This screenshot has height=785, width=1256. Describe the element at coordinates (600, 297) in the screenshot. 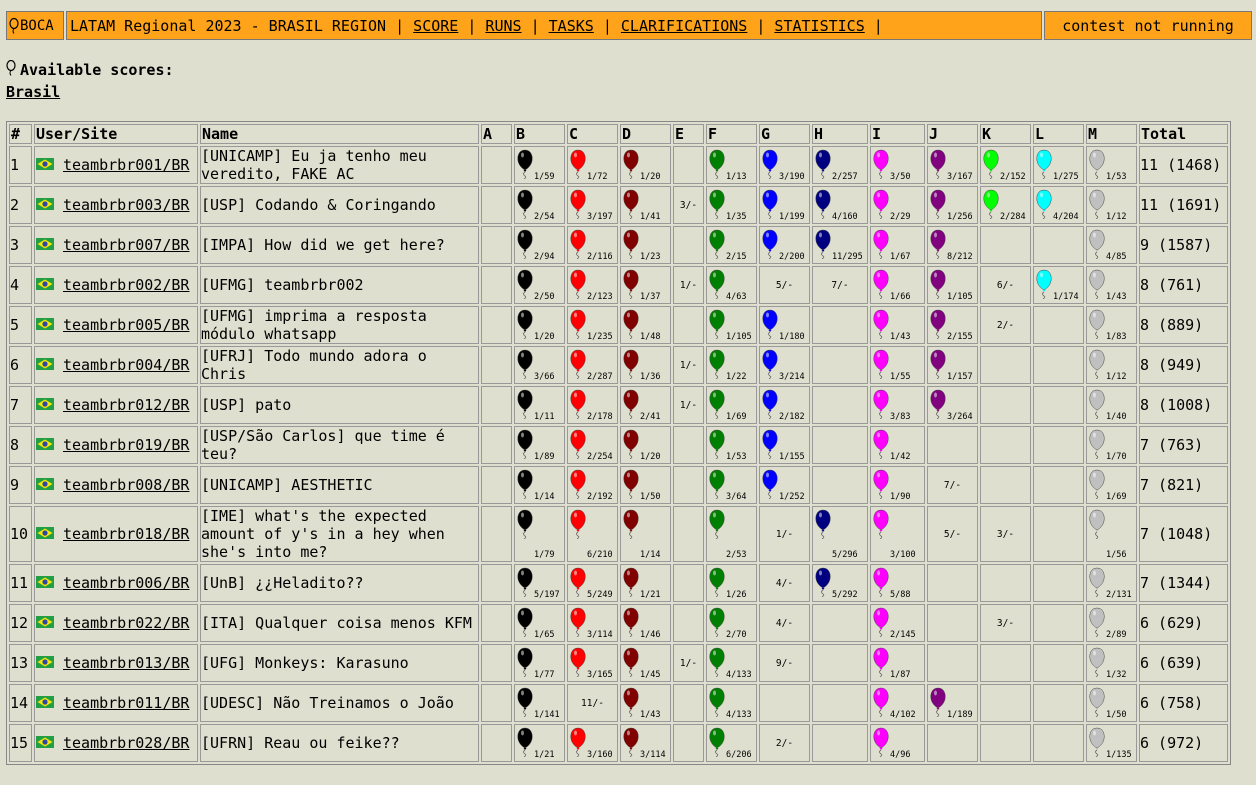

I see `problem-score: 2/123` at that location.